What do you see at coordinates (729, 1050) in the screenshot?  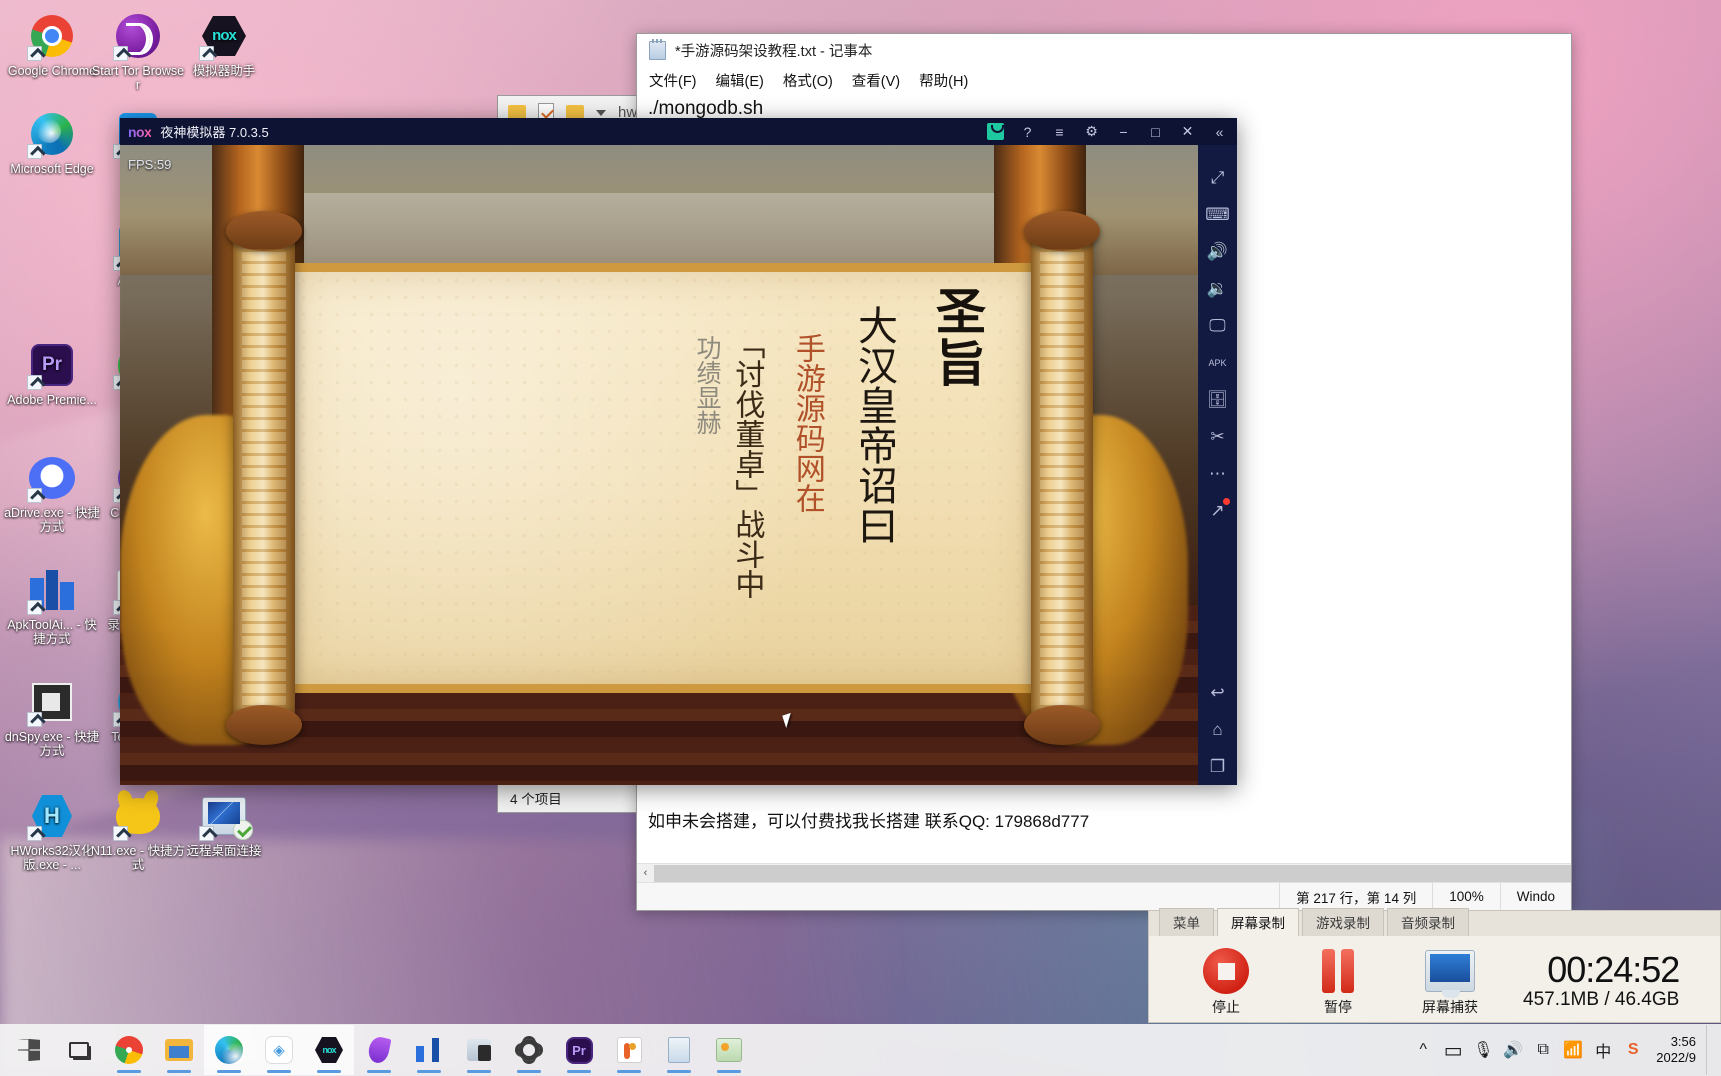 I see `taskbar-recorder` at bounding box center [729, 1050].